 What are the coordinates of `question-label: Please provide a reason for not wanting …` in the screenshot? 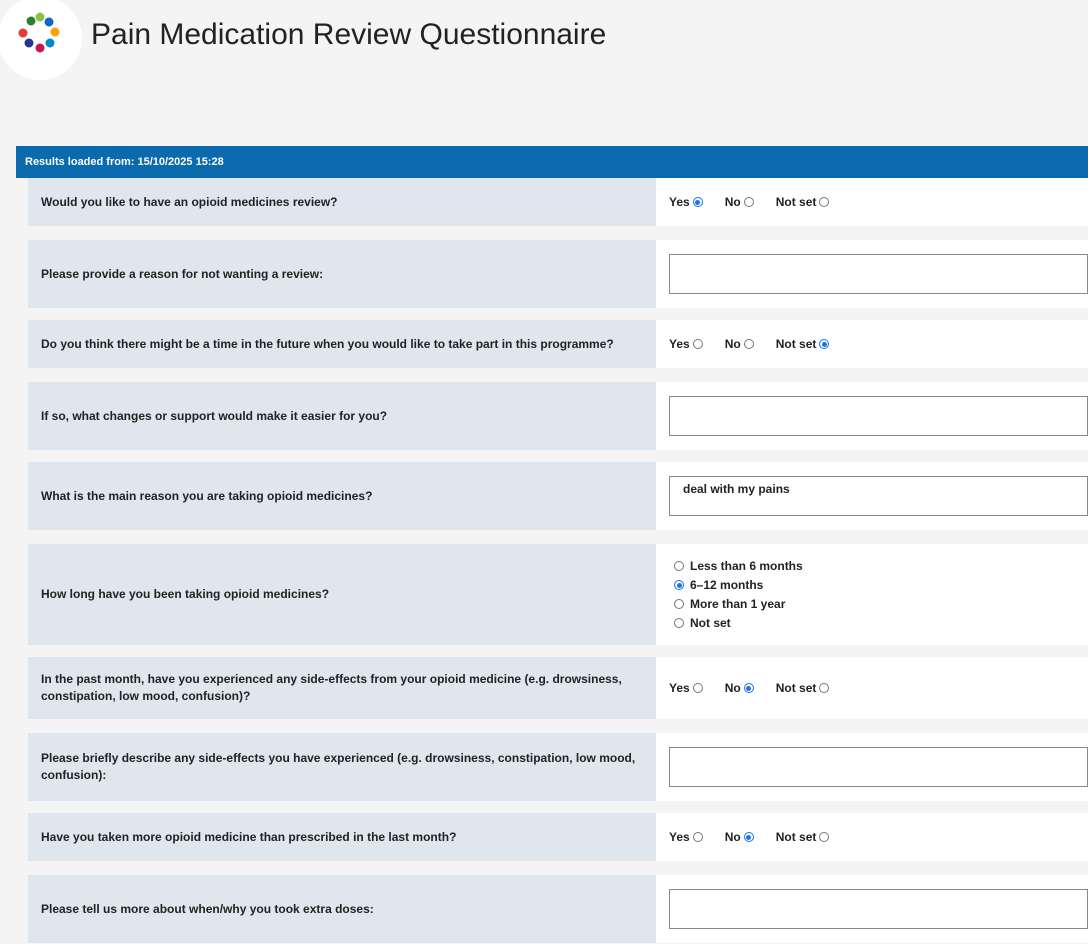 It's located at (342, 274).